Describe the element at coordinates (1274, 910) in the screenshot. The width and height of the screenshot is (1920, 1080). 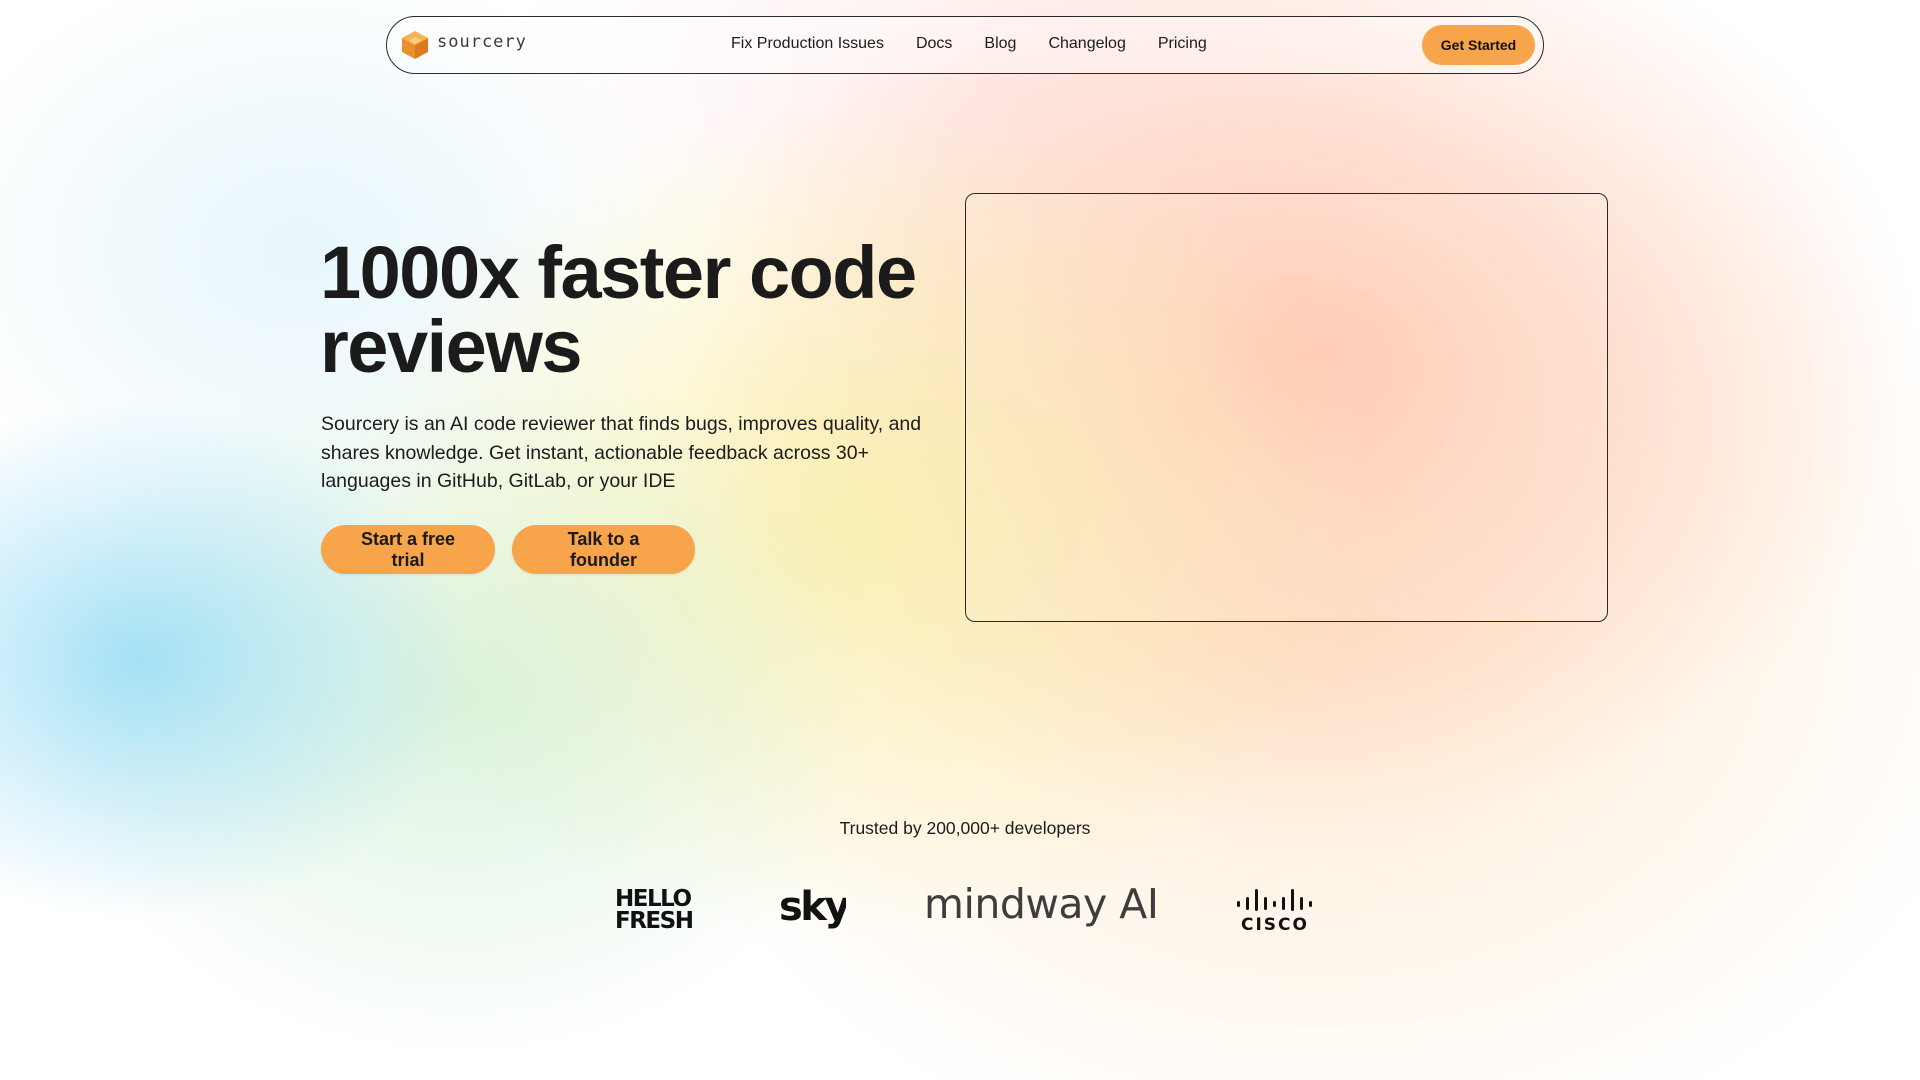
I see `cisco-logo: CISCO` at that location.